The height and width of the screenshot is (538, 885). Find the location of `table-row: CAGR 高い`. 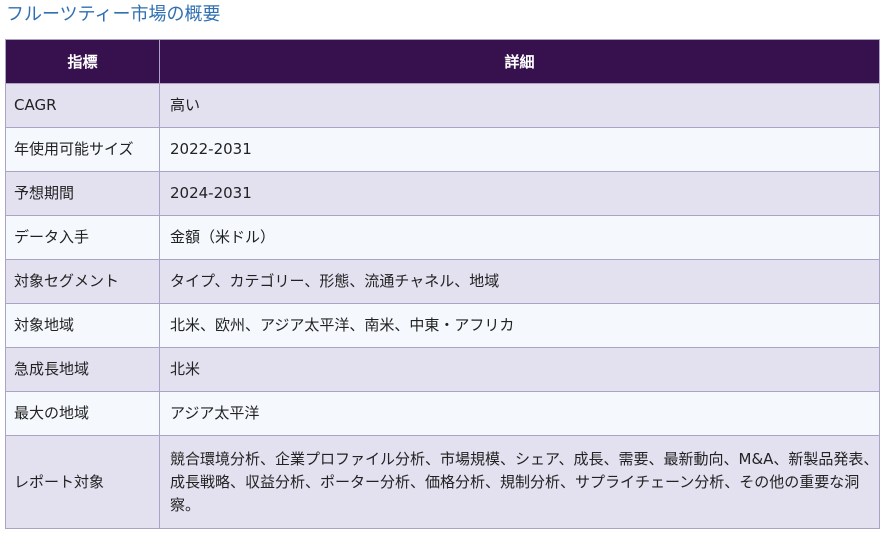

table-row: CAGR 高い is located at coordinates (442, 105).